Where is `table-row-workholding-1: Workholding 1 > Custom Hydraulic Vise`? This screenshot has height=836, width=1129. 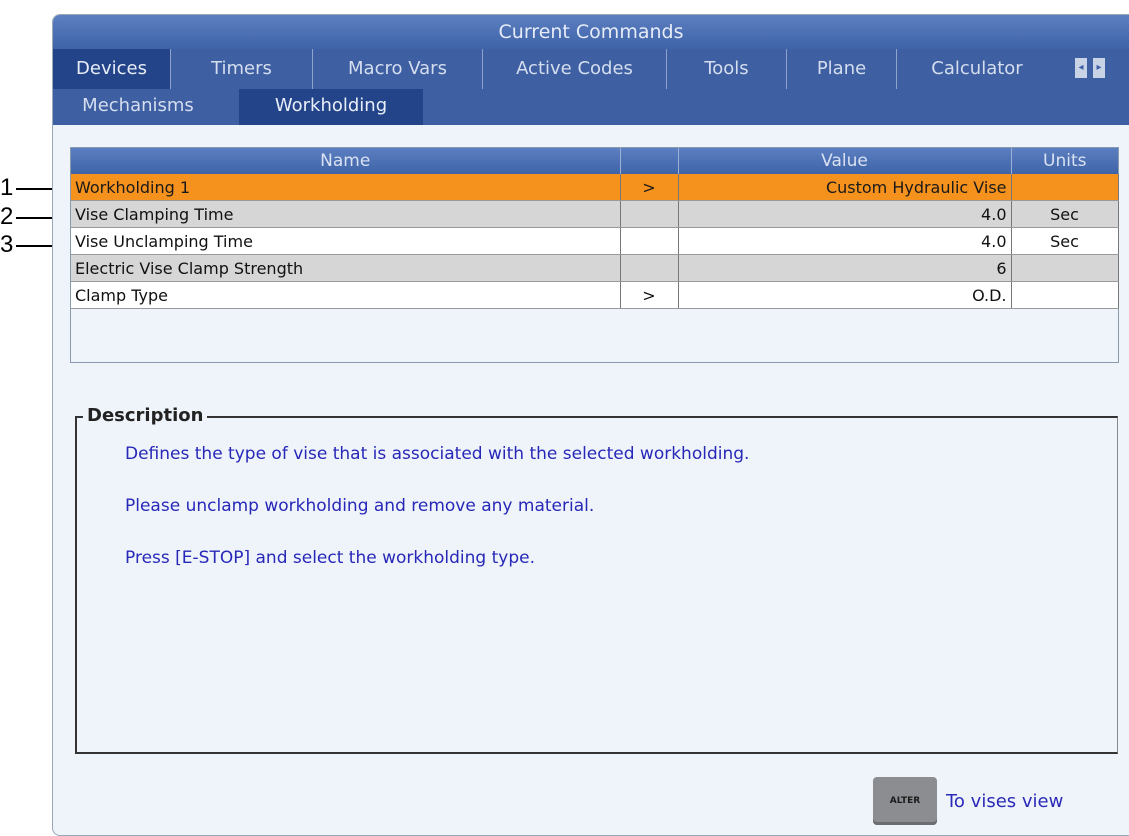
table-row-workholding-1: Workholding 1 > Custom Hydraulic Vise is located at coordinates (595, 187).